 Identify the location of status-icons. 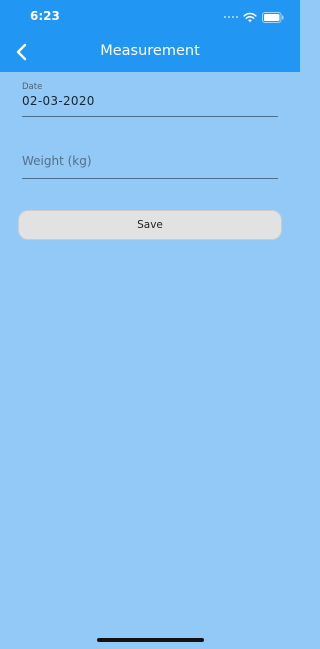
(254, 17).